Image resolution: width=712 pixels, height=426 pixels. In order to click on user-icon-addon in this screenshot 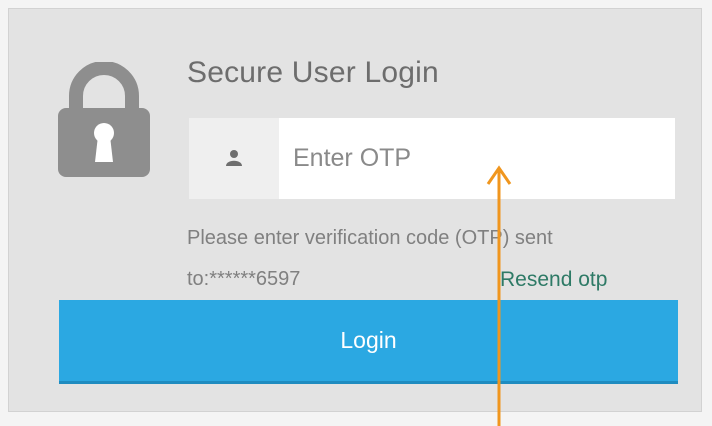, I will do `click(234, 158)`.